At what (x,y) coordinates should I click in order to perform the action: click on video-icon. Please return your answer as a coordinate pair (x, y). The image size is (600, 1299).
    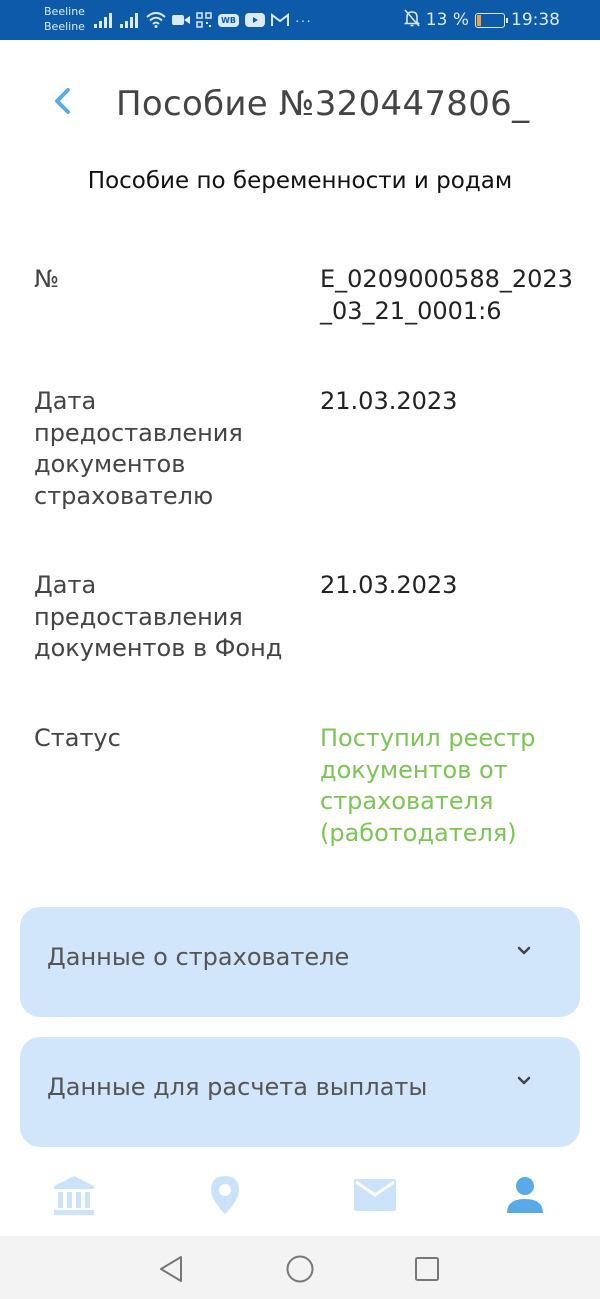
    Looking at the image, I should click on (181, 20).